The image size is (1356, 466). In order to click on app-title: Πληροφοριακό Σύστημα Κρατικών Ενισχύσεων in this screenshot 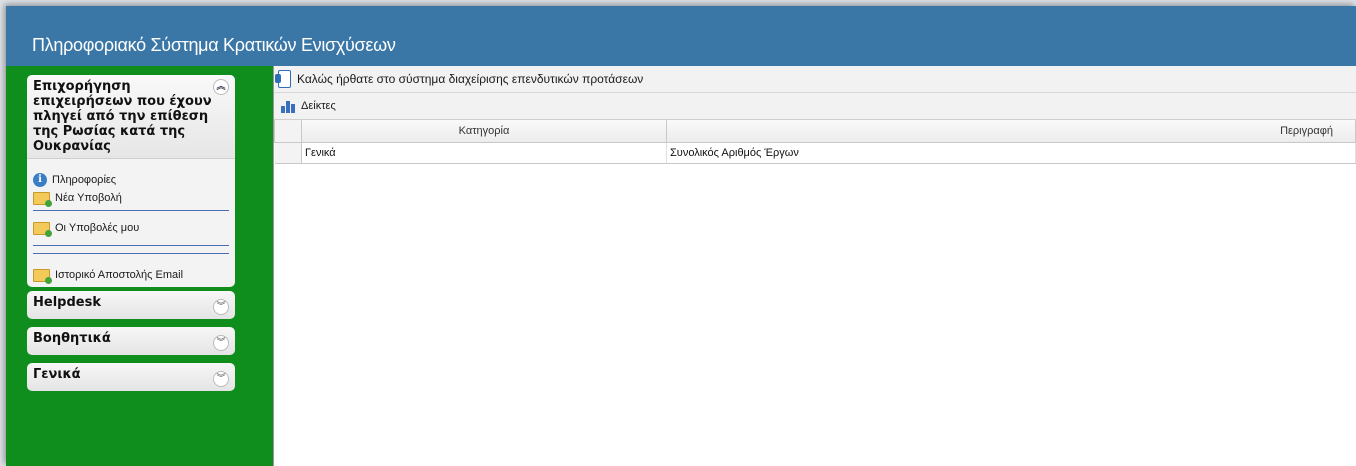, I will do `click(214, 45)`.